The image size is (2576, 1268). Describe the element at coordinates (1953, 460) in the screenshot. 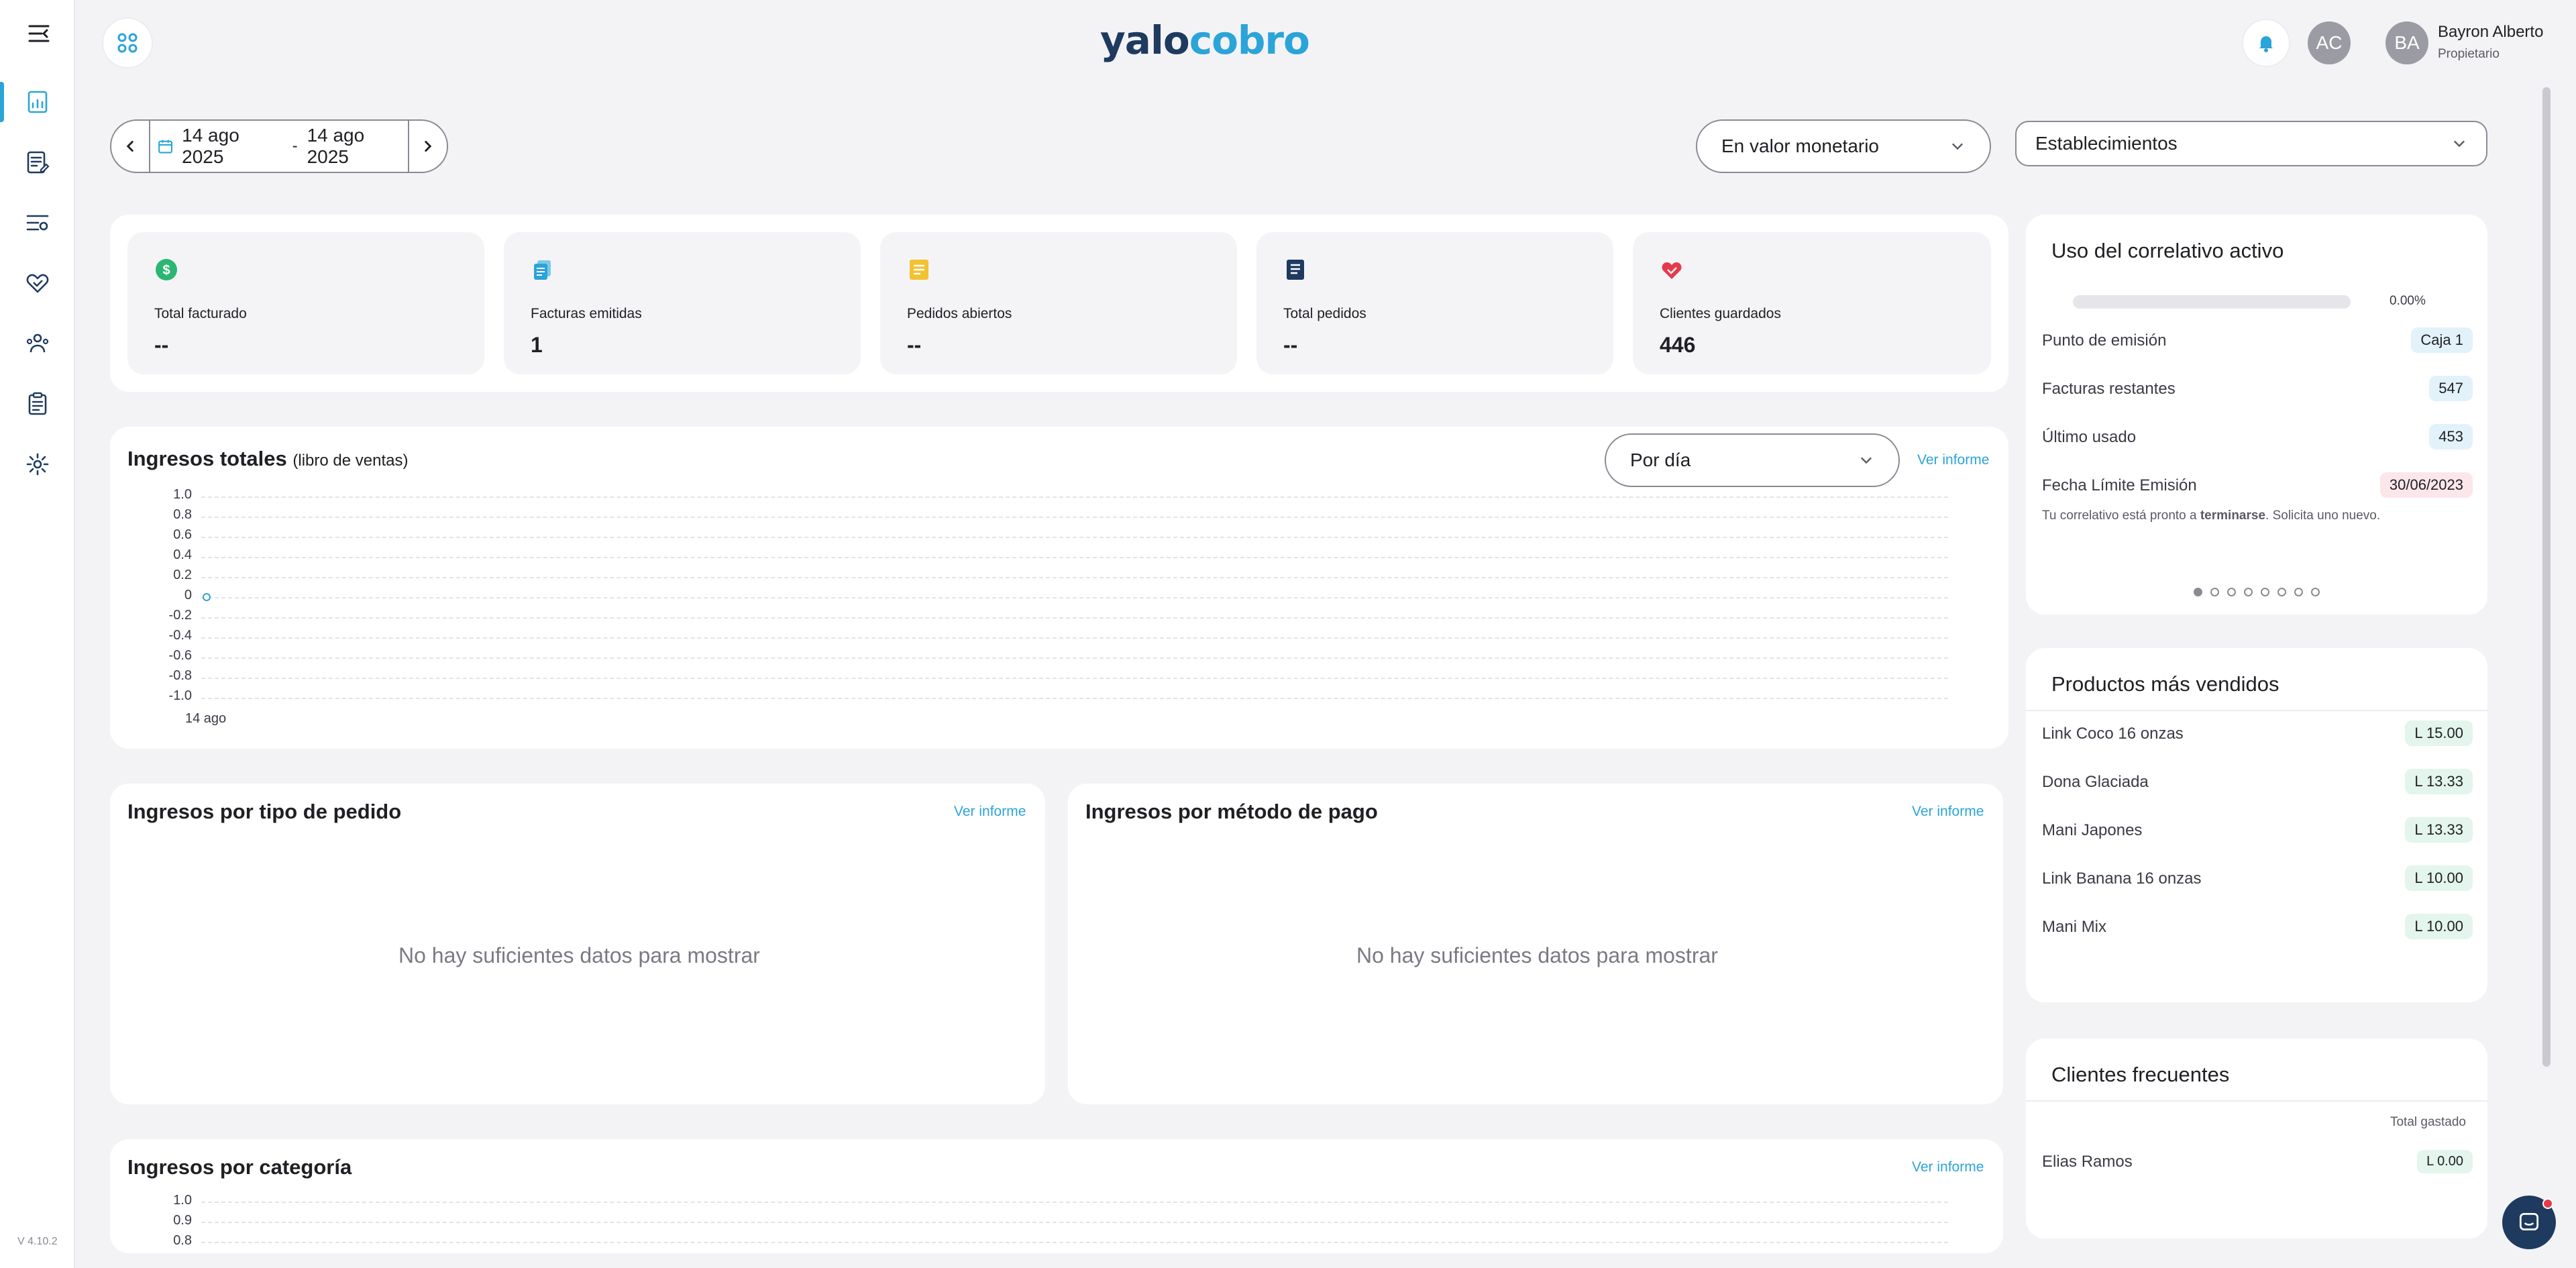

I see `revenue-report-link: Ver informe` at that location.